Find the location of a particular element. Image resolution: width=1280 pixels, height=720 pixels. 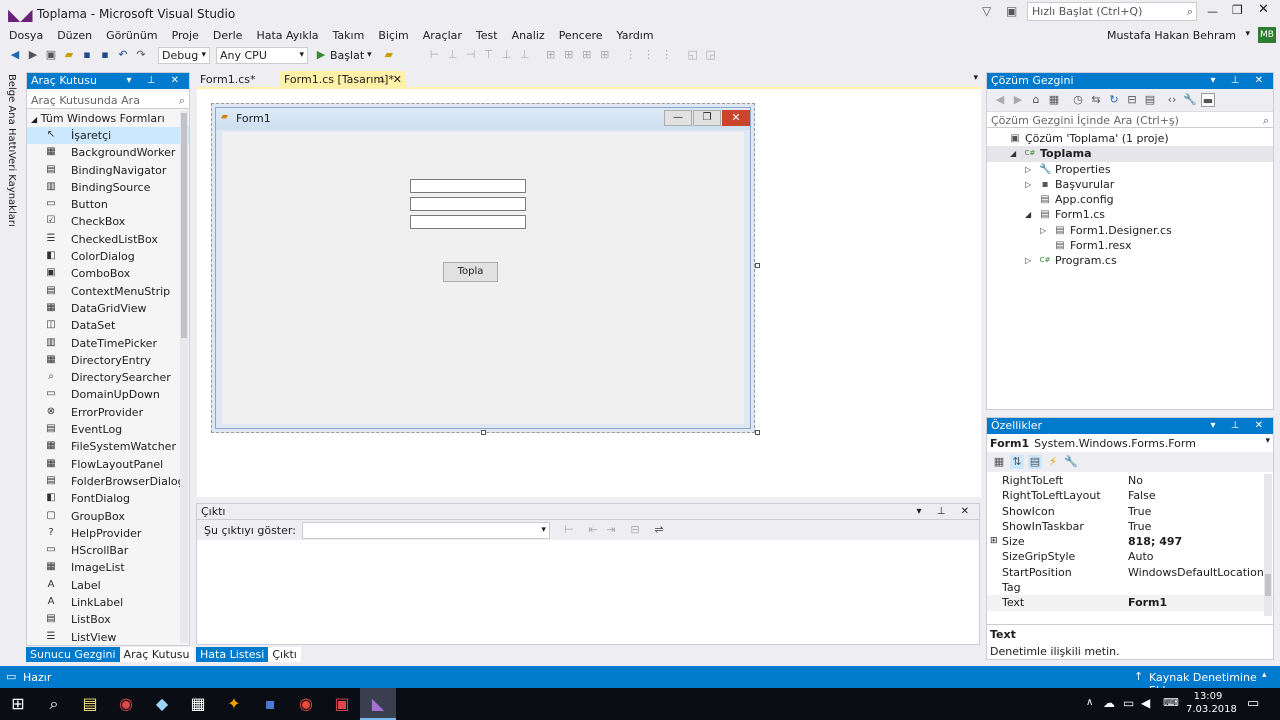

toolbox-item: ▥ DateTimePicker is located at coordinates (108, 343).